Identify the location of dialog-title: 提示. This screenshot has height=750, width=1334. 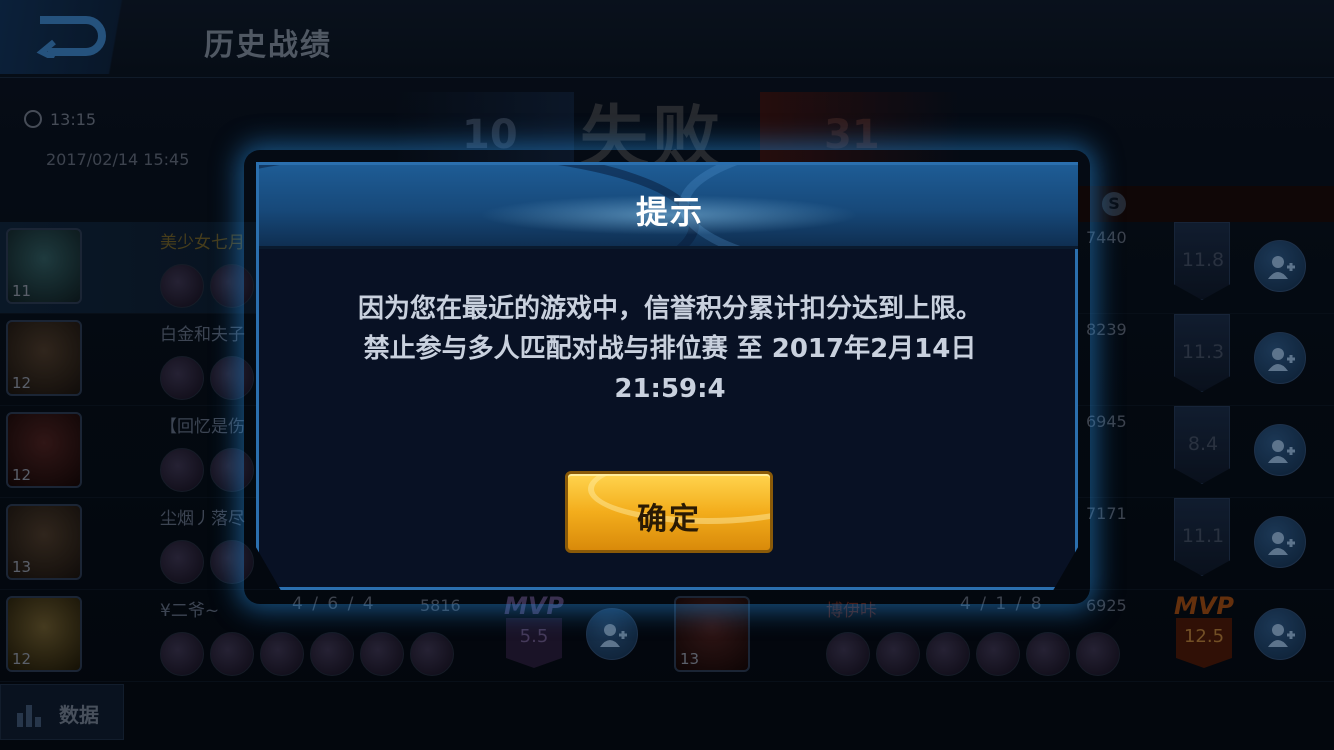
(669, 212).